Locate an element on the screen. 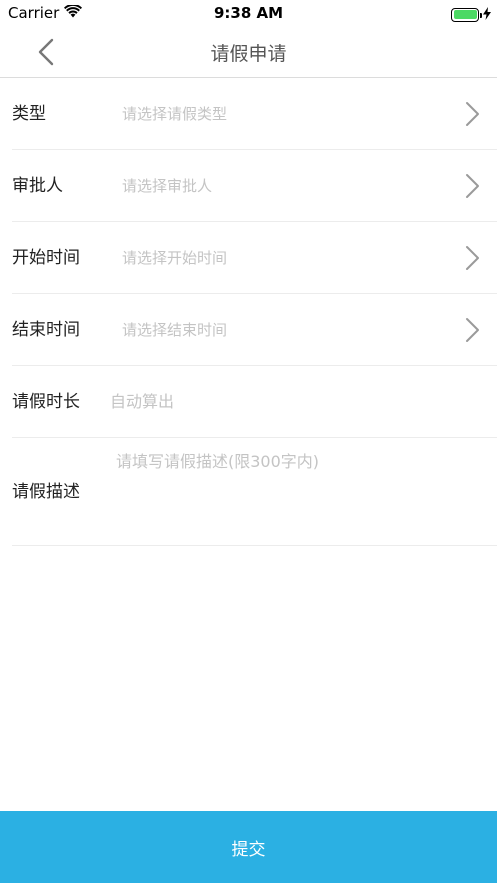 The height and width of the screenshot is (883, 497). end-time-row: 结束时间 请选择结束时间 is located at coordinates (254, 330).